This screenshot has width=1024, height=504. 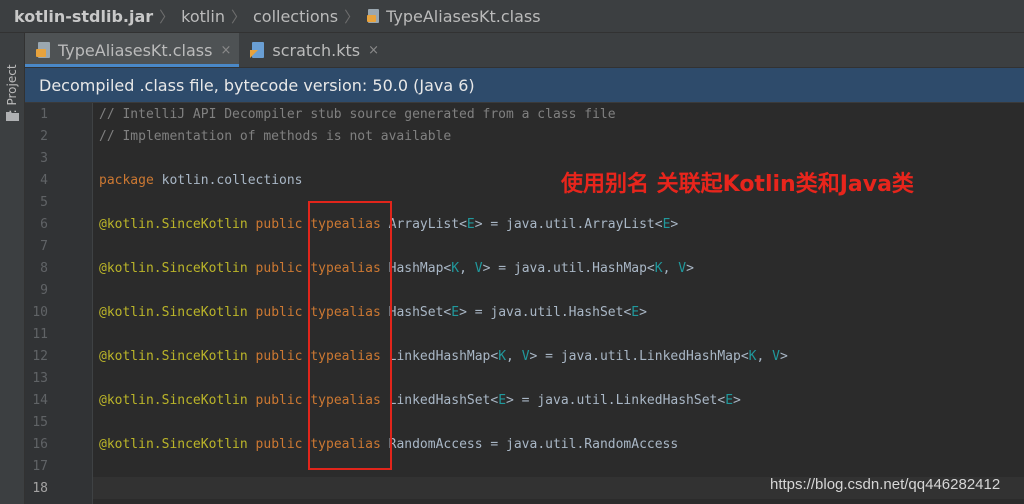 What do you see at coordinates (12, 93) in the screenshot?
I see `project-tool-button: 1: Project` at bounding box center [12, 93].